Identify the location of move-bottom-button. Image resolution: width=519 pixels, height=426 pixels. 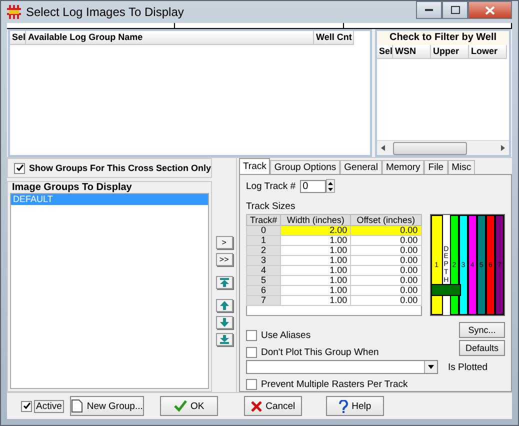
(224, 339).